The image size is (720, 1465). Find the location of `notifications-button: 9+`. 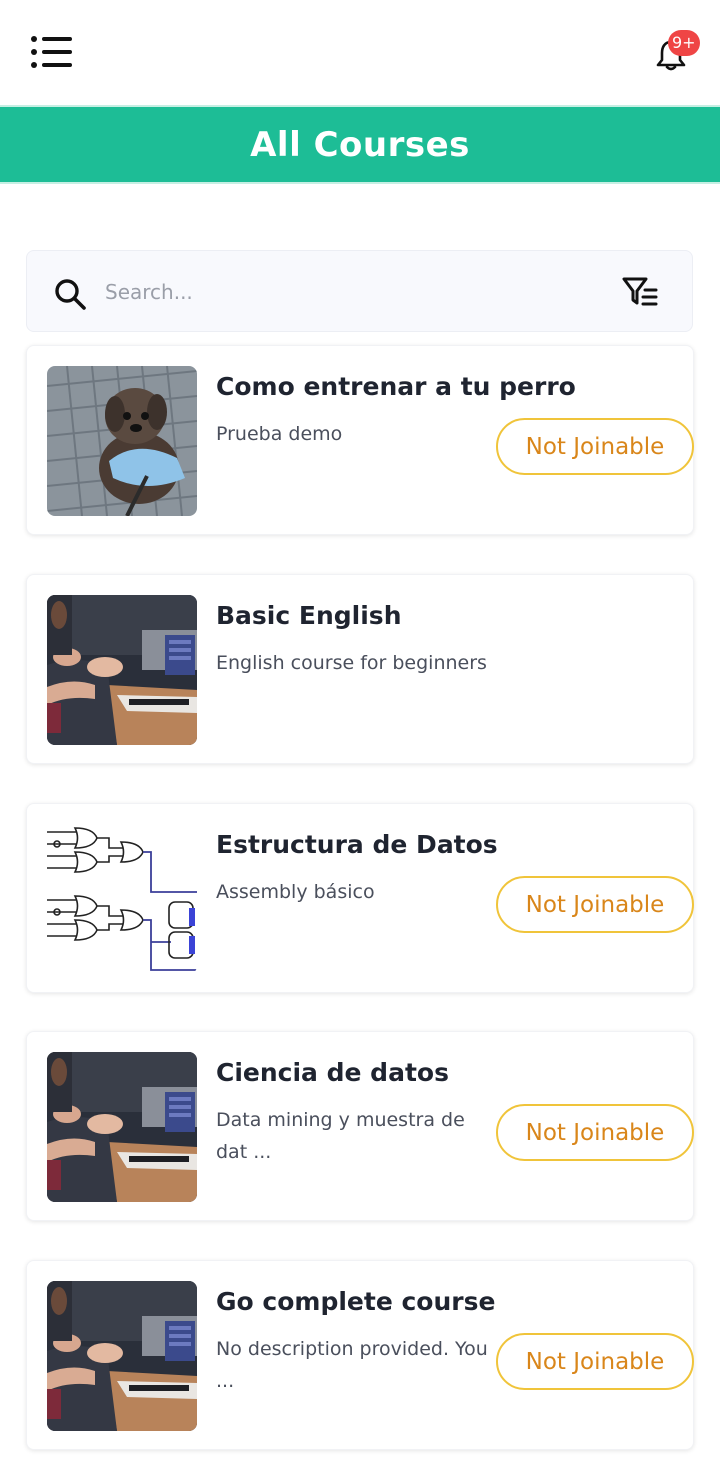

notifications-button: 9+ is located at coordinates (674, 53).